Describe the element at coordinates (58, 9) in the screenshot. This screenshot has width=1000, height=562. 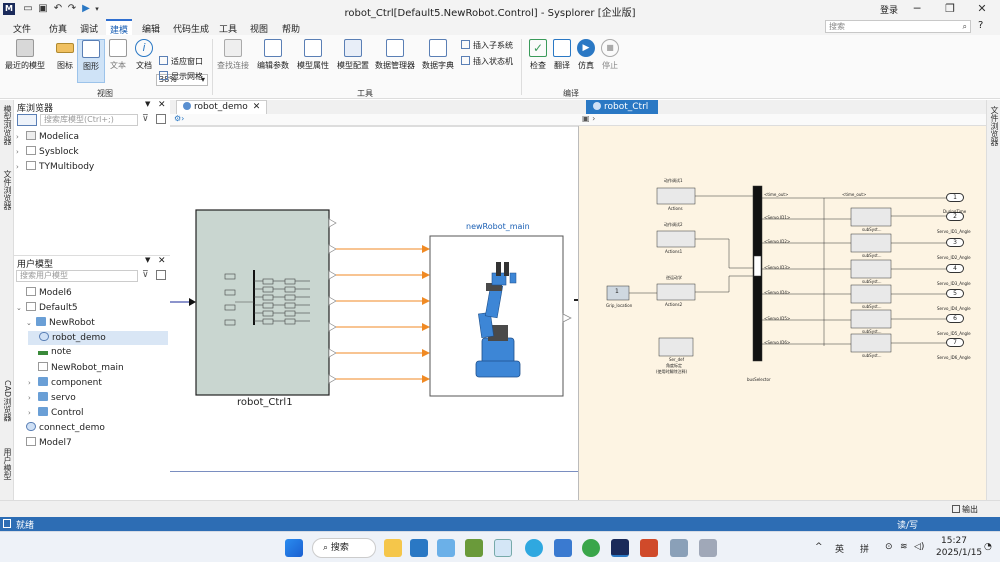
I see `undo-icon: ↶` at that location.